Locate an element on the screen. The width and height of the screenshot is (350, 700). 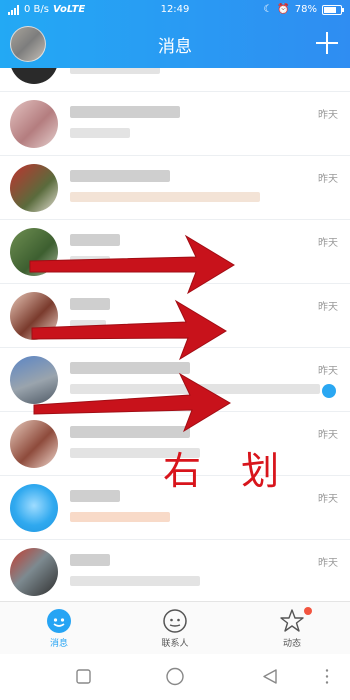
battery-icon is located at coordinates (333, 10).